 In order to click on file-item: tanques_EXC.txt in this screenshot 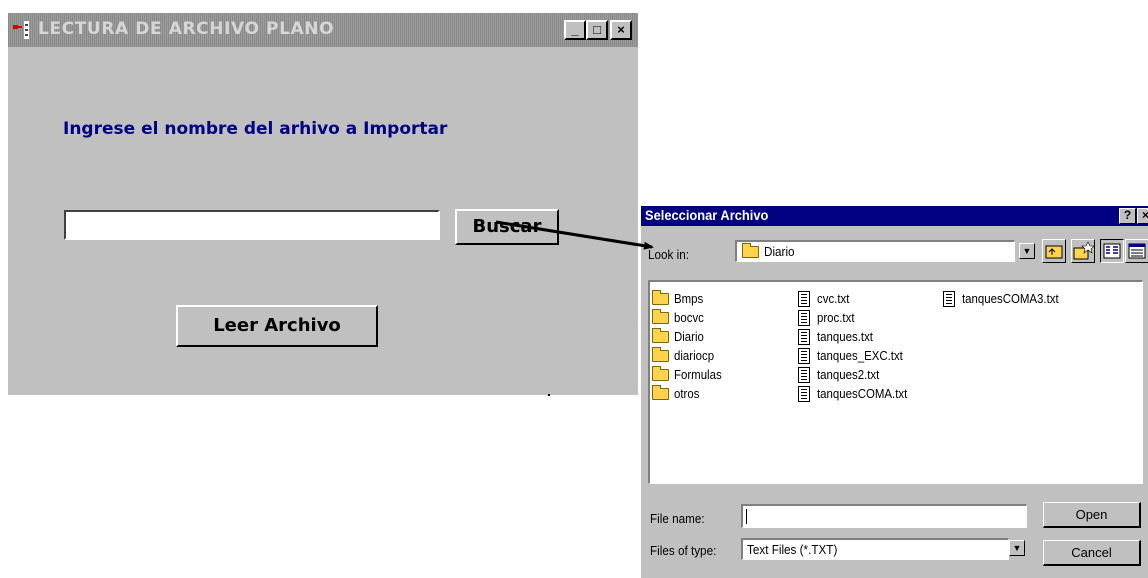, I will do `click(859, 355)`.